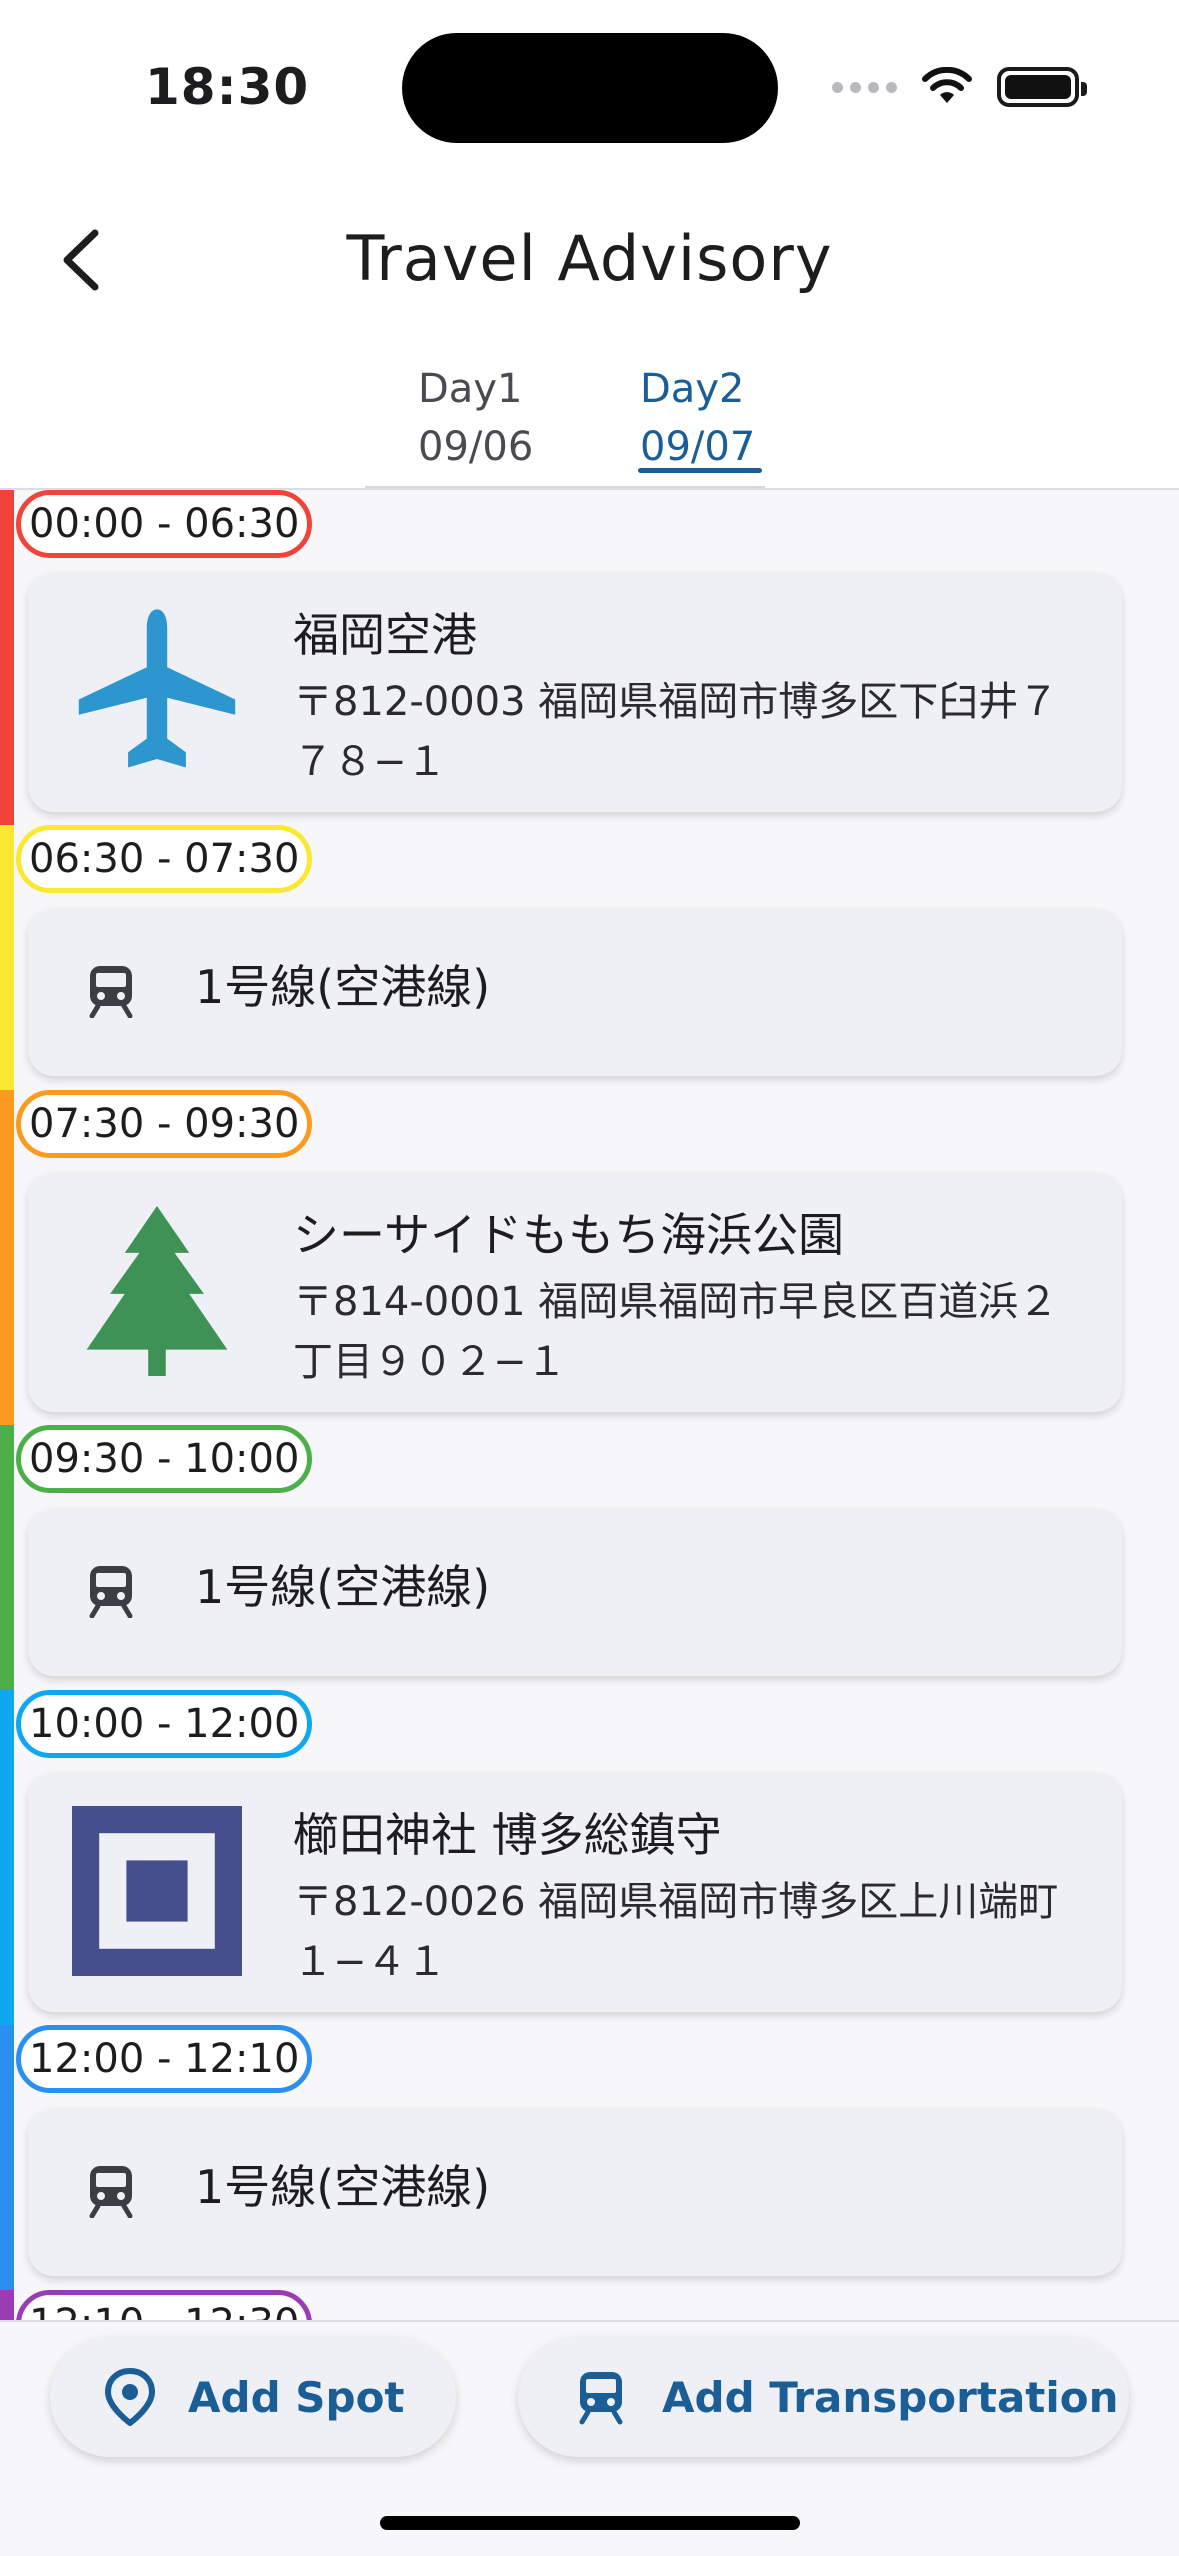 The height and width of the screenshot is (2556, 1179). I want to click on tree-icon, so click(157, 1291).